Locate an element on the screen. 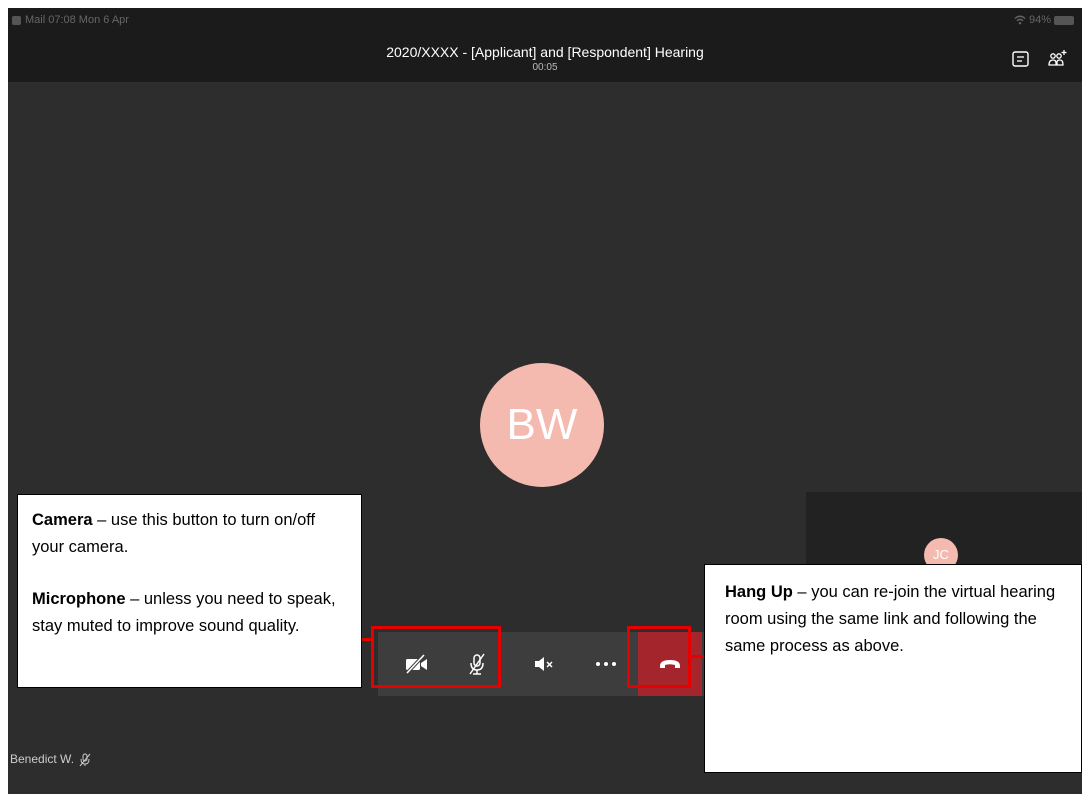 The image size is (1088, 800). callout-connector-right is located at coordinates (697, 656).